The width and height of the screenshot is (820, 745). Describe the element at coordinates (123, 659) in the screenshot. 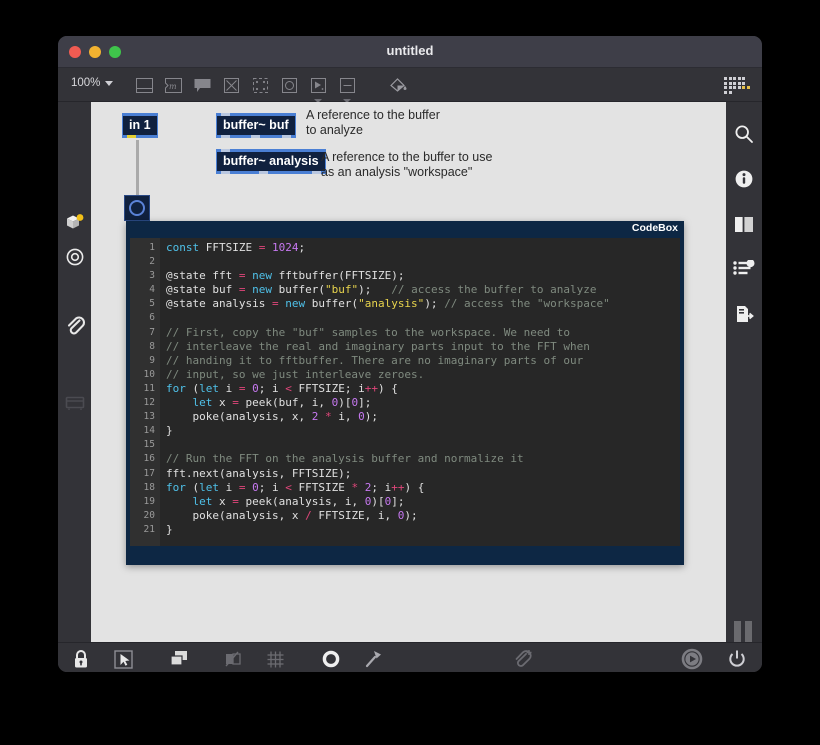

I see `edit-cursor-icon` at that location.